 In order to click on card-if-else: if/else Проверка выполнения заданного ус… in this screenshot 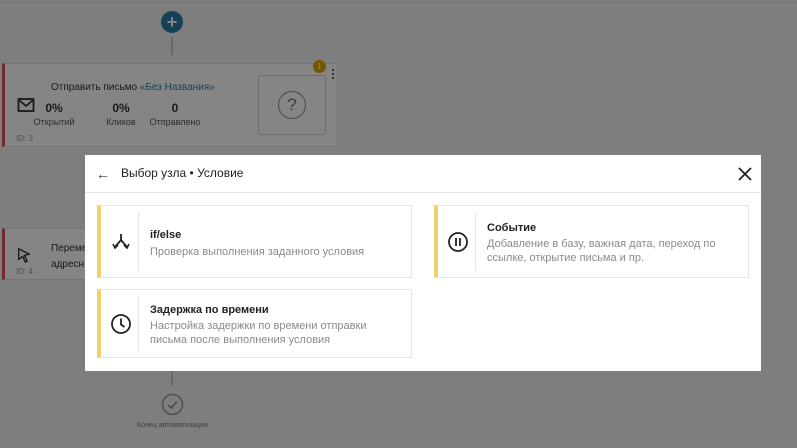, I will do `click(254, 241)`.